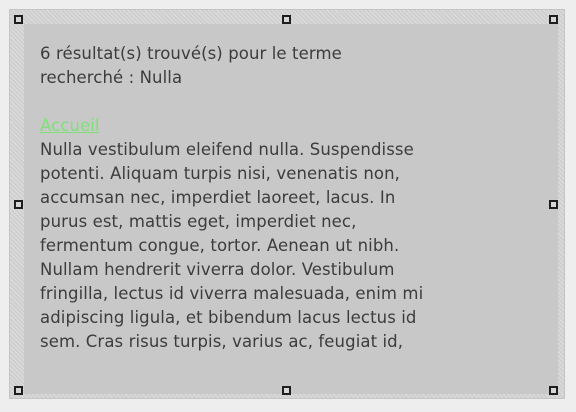 The width and height of the screenshot is (576, 412). Describe the element at coordinates (18, 19) in the screenshot. I see `resize-handle-top-left` at that location.